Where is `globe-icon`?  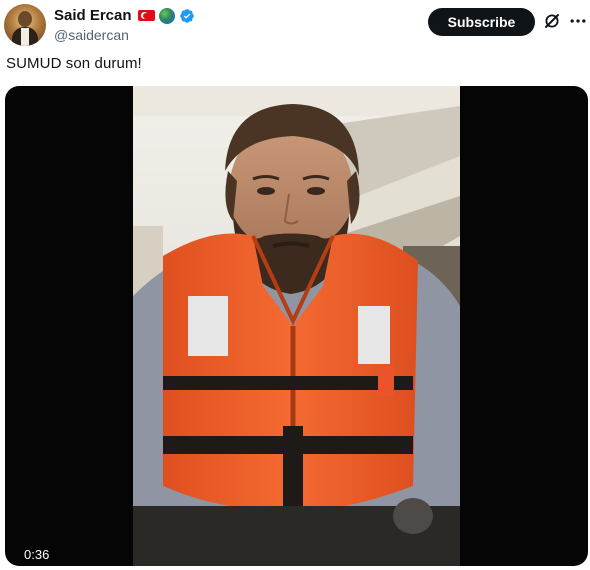 globe-icon is located at coordinates (166, 15).